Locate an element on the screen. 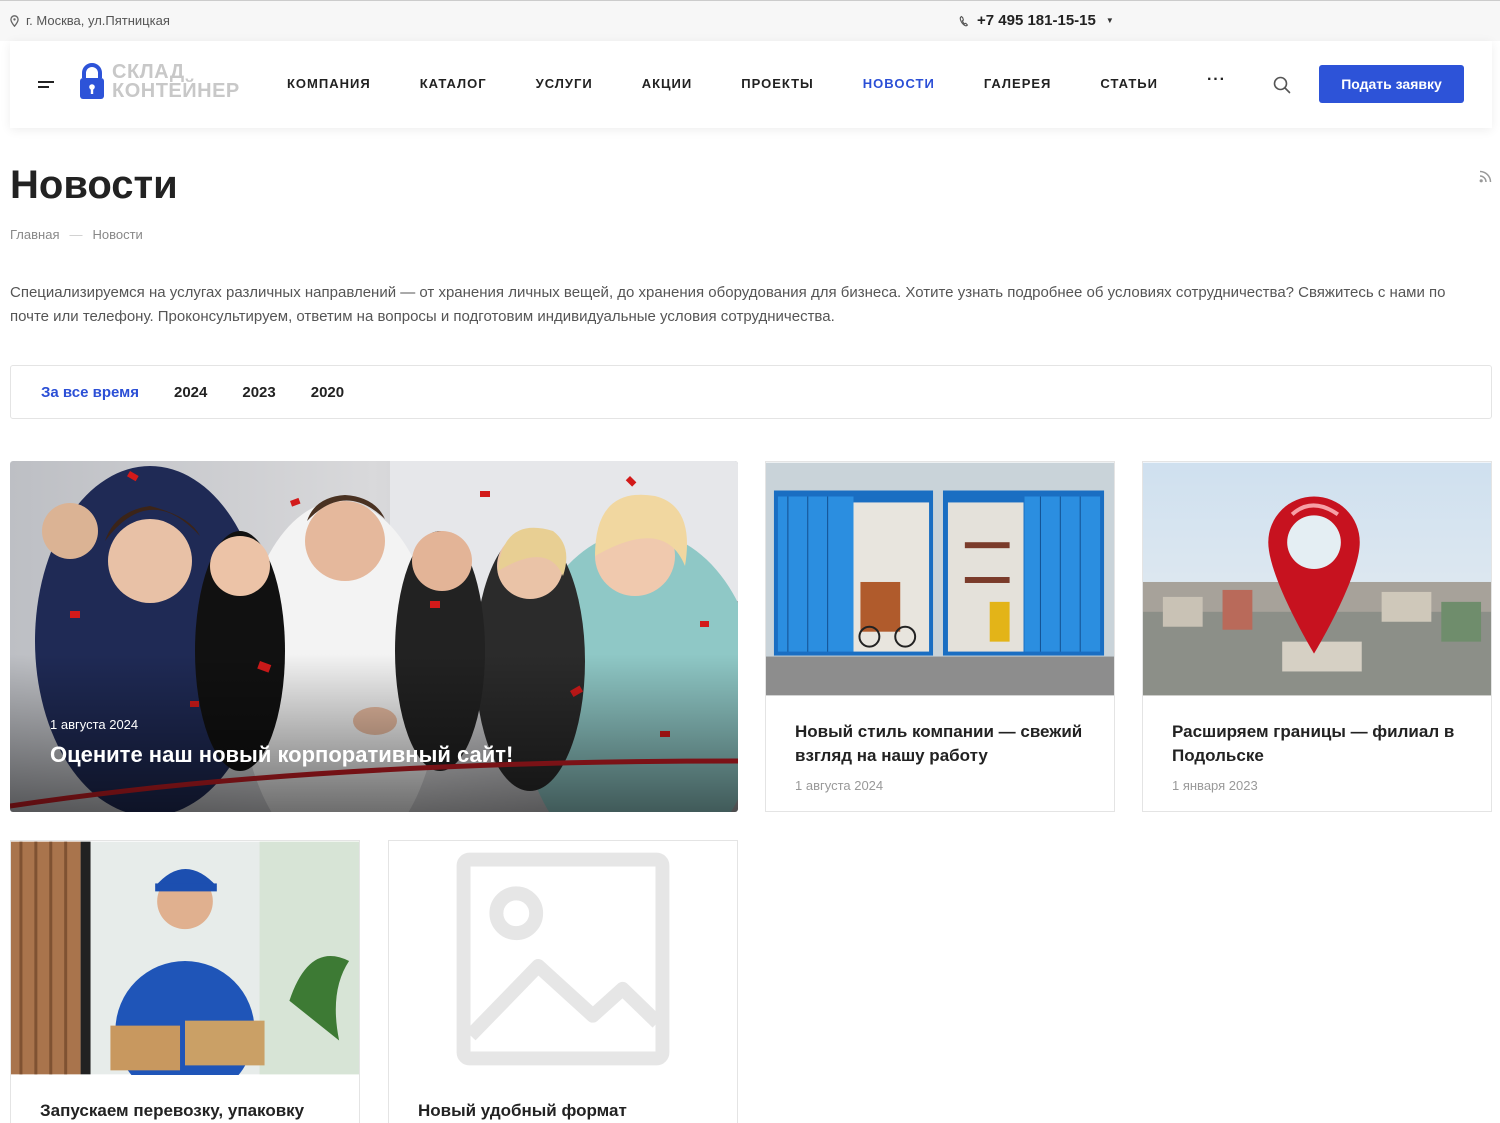 The image size is (1500, 1123). news-title: Запускаем перевозку, упаковку is located at coordinates (190, 1111).